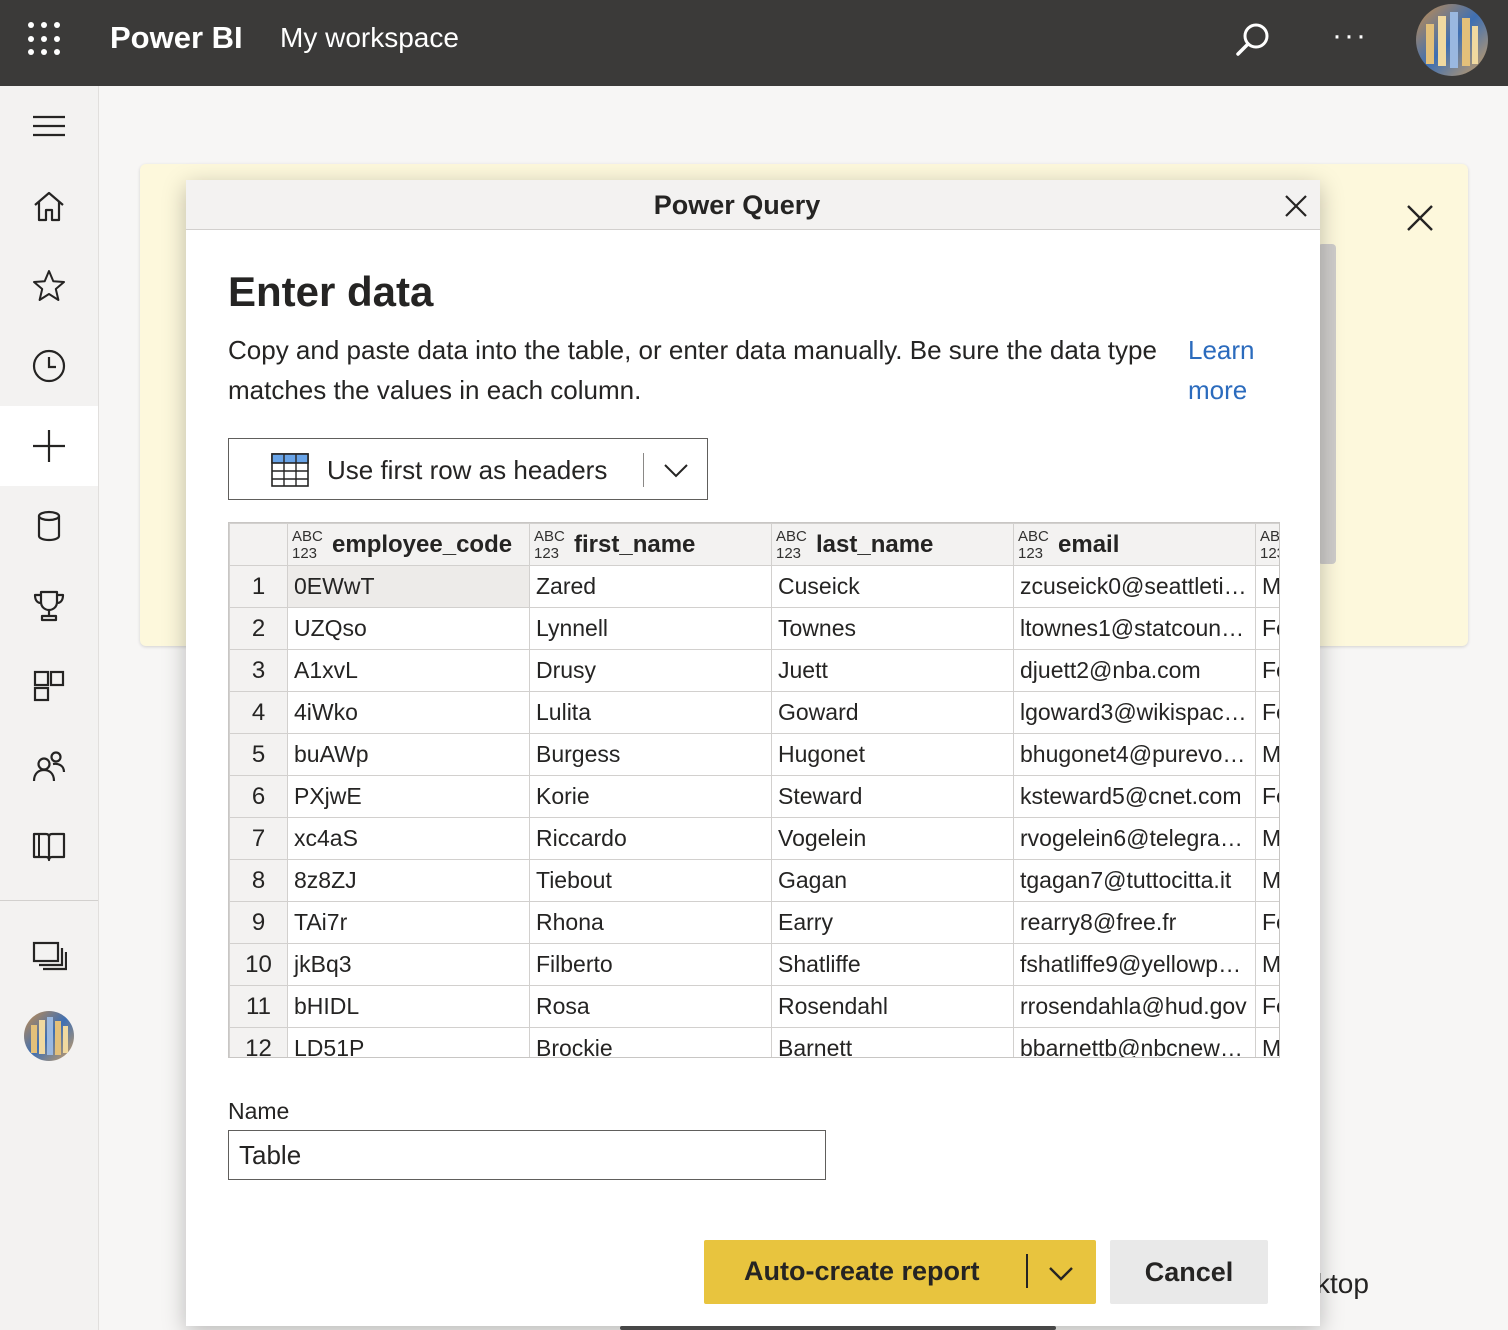 The height and width of the screenshot is (1330, 1508). I want to click on table-cell: Rhona, so click(650, 922).